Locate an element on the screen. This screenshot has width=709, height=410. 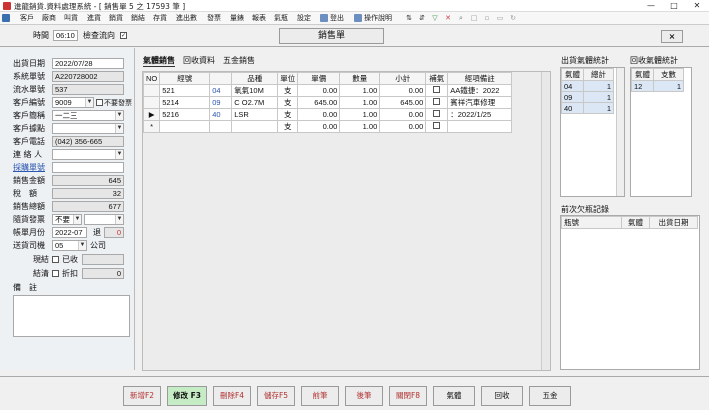
close-window-button: ✕ is located at coordinates (697, 6).